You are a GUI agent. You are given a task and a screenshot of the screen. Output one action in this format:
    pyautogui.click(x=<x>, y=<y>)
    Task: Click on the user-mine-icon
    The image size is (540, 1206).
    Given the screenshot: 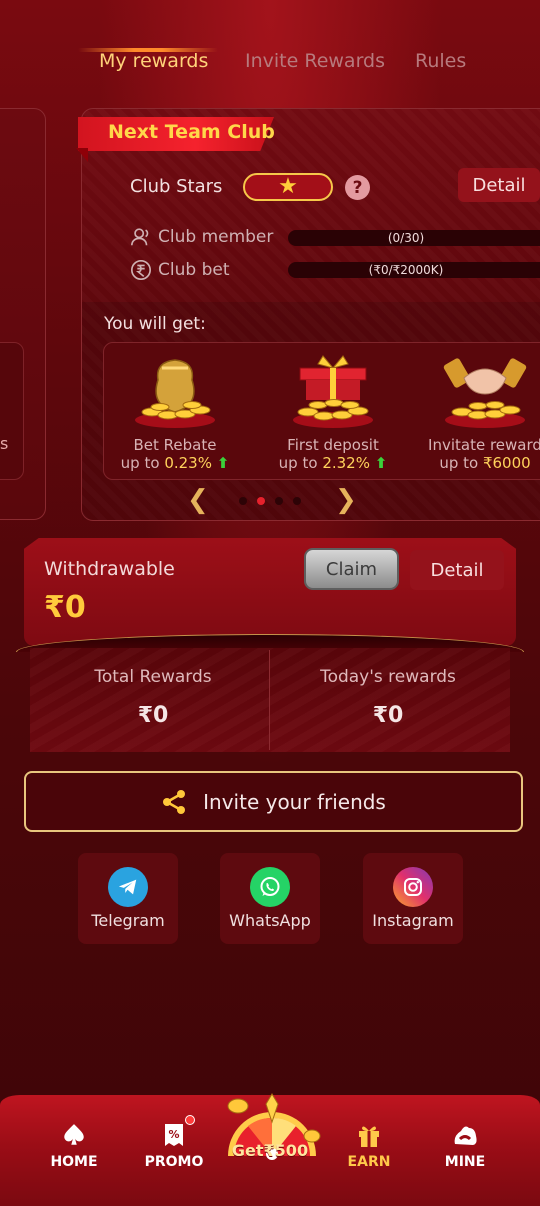 What is the action you would take?
    pyautogui.click(x=465, y=1135)
    